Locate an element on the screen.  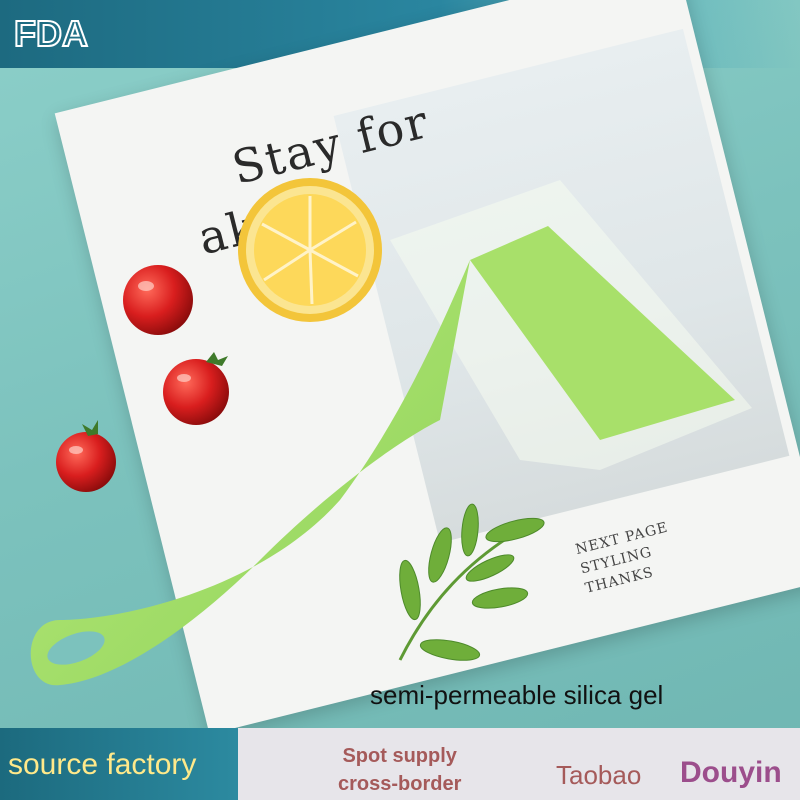
taobao-label: Taobao is located at coordinates (599, 775).